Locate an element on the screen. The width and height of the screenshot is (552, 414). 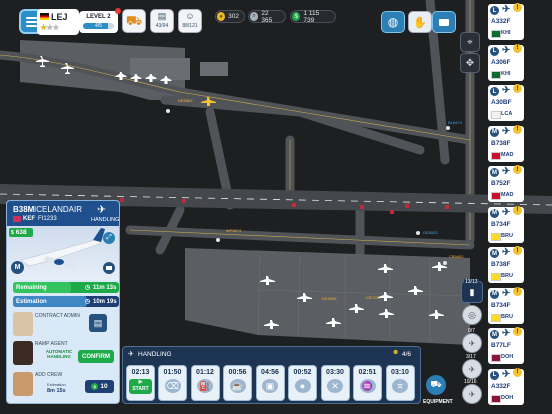
focus-button: ⌖ is located at coordinates (470, 42).